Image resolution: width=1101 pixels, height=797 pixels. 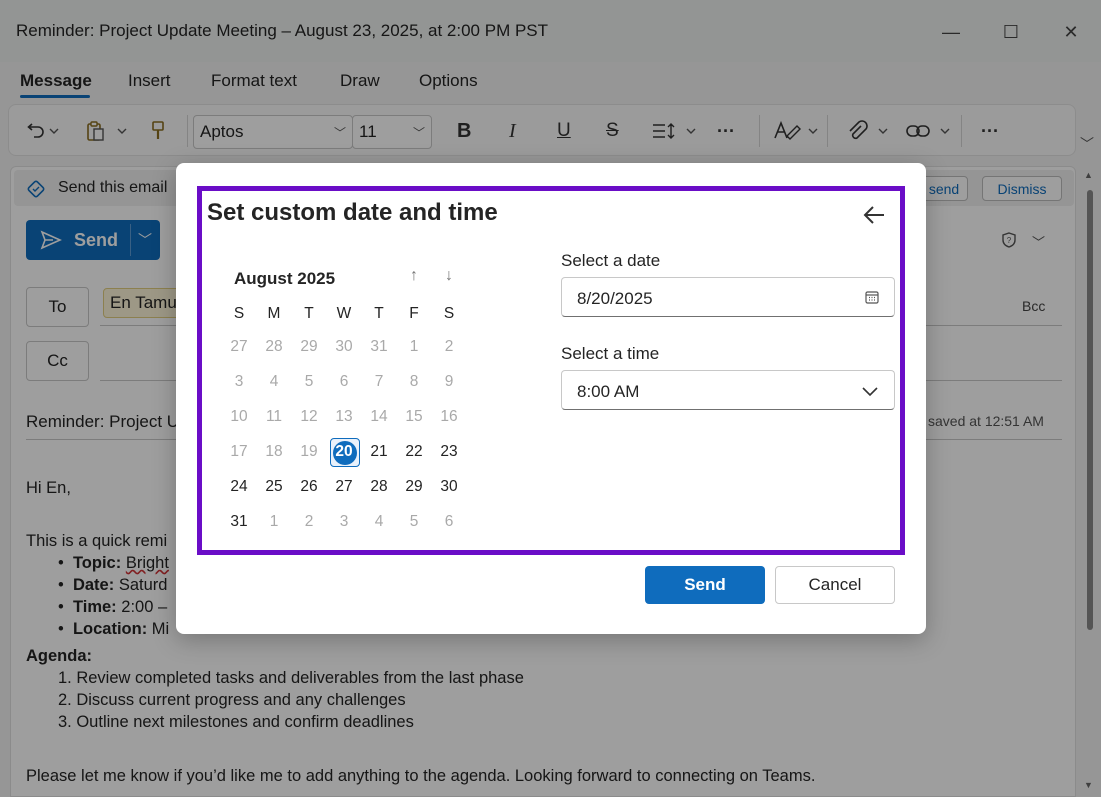 I want to click on arrow-down-icon: ↓, so click(x=449, y=276).